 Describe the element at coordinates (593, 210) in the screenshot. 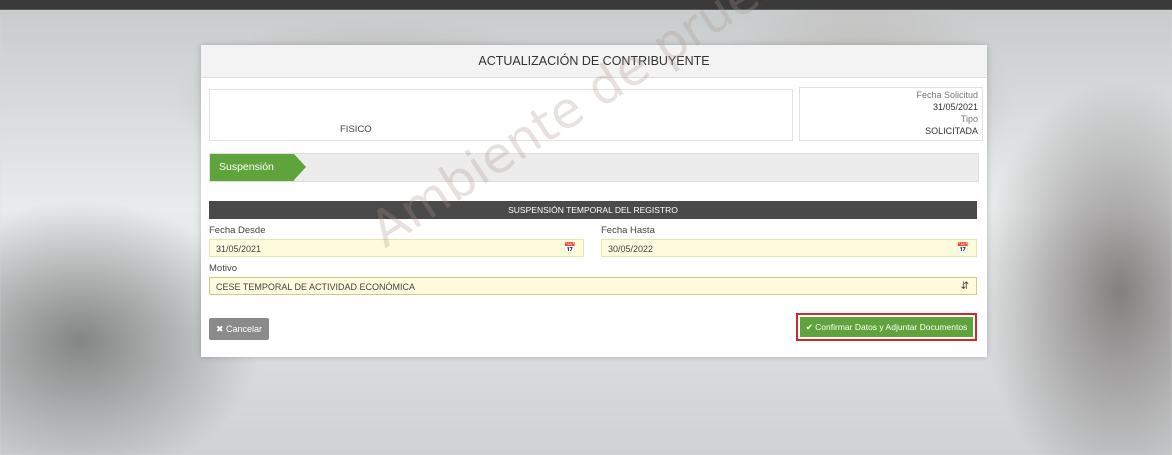

I see `section-title: SUSPENSIÓN TEMPORAL DEL REGISTRO` at that location.